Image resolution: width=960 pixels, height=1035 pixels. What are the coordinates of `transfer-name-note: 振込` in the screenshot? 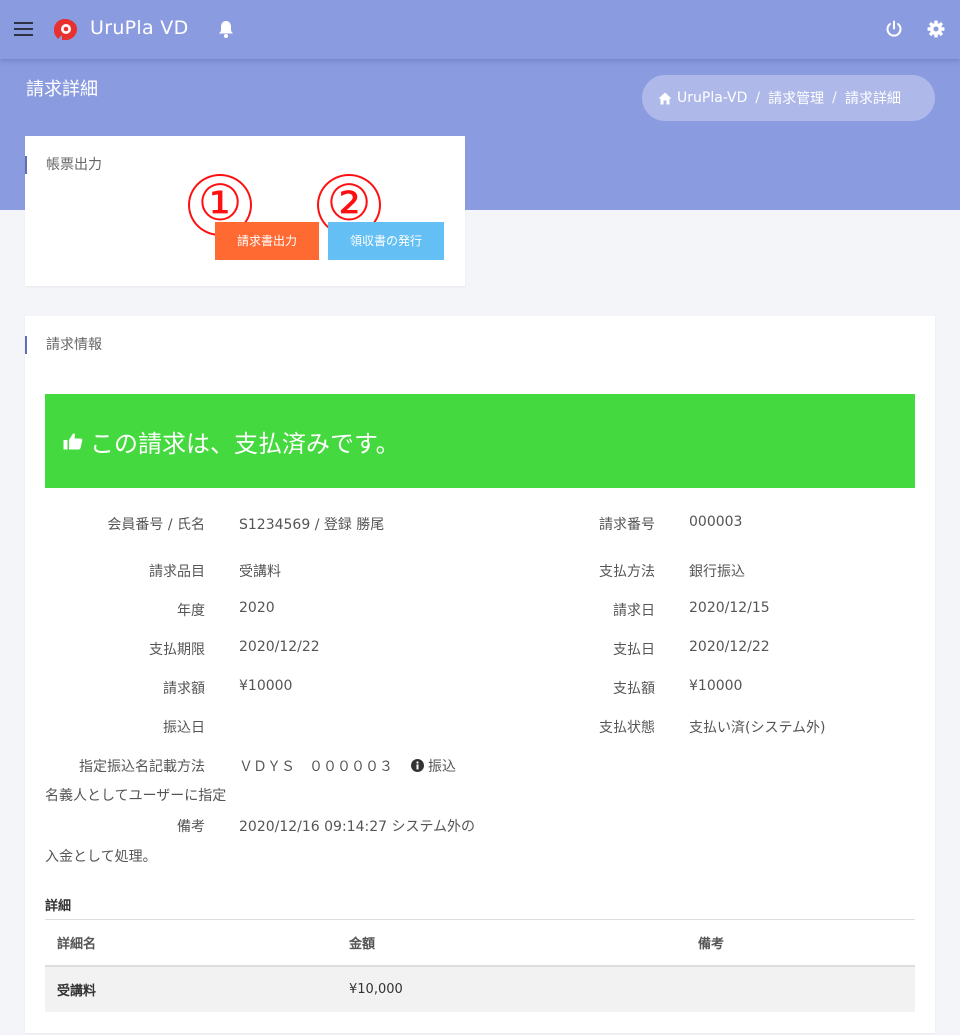 It's located at (433, 766).